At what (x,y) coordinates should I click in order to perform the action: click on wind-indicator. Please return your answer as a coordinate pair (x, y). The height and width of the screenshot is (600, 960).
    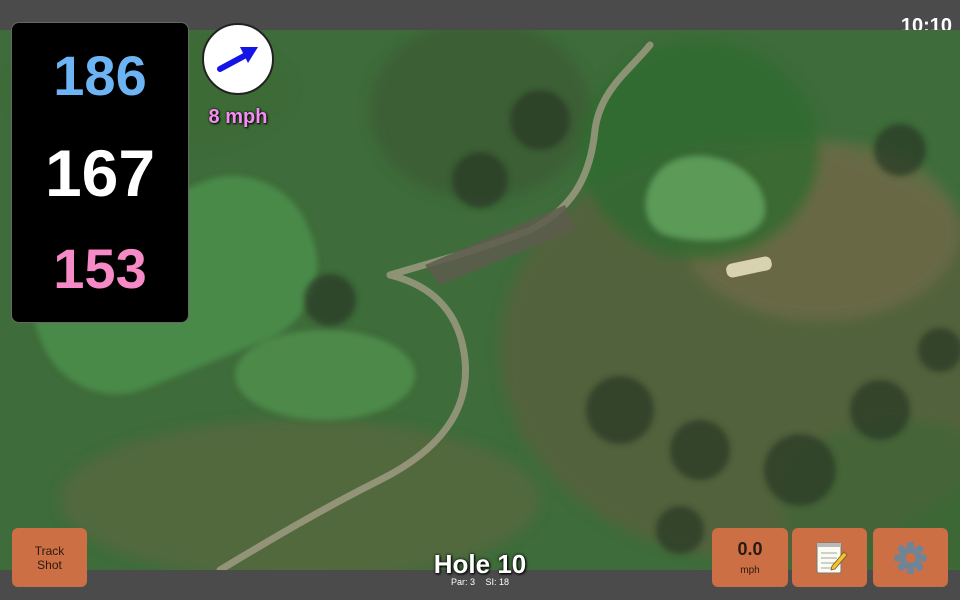
    Looking at the image, I should click on (238, 59).